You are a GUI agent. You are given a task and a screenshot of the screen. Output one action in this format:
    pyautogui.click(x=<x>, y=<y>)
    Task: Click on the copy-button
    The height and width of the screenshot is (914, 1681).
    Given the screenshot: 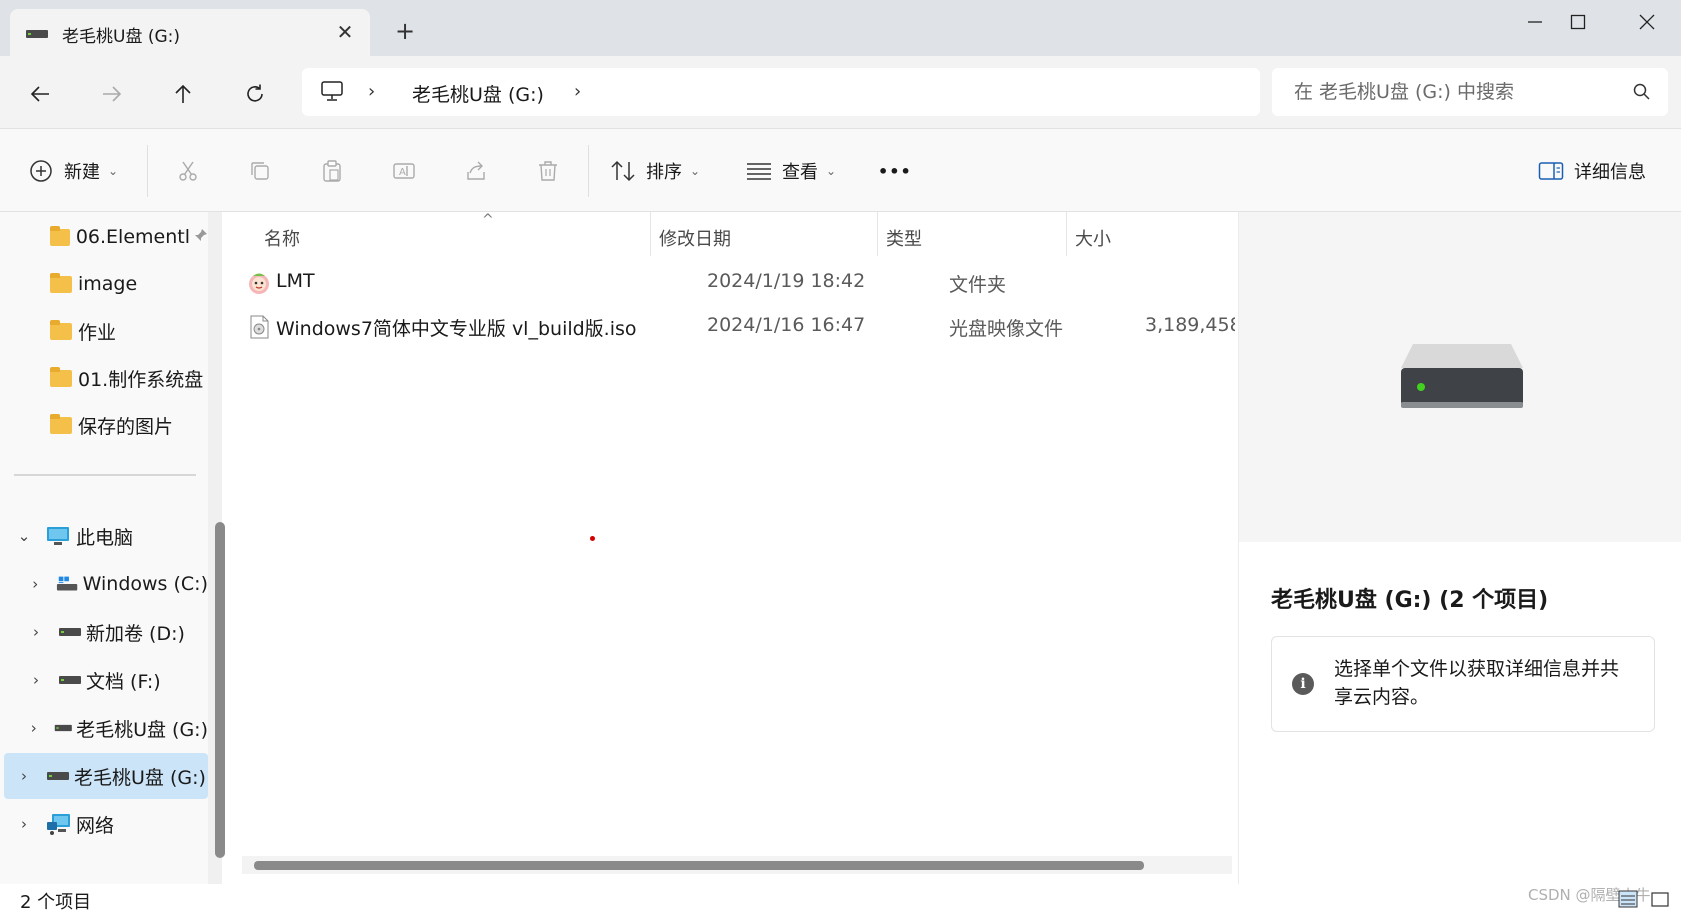 What is the action you would take?
    pyautogui.click(x=260, y=171)
    